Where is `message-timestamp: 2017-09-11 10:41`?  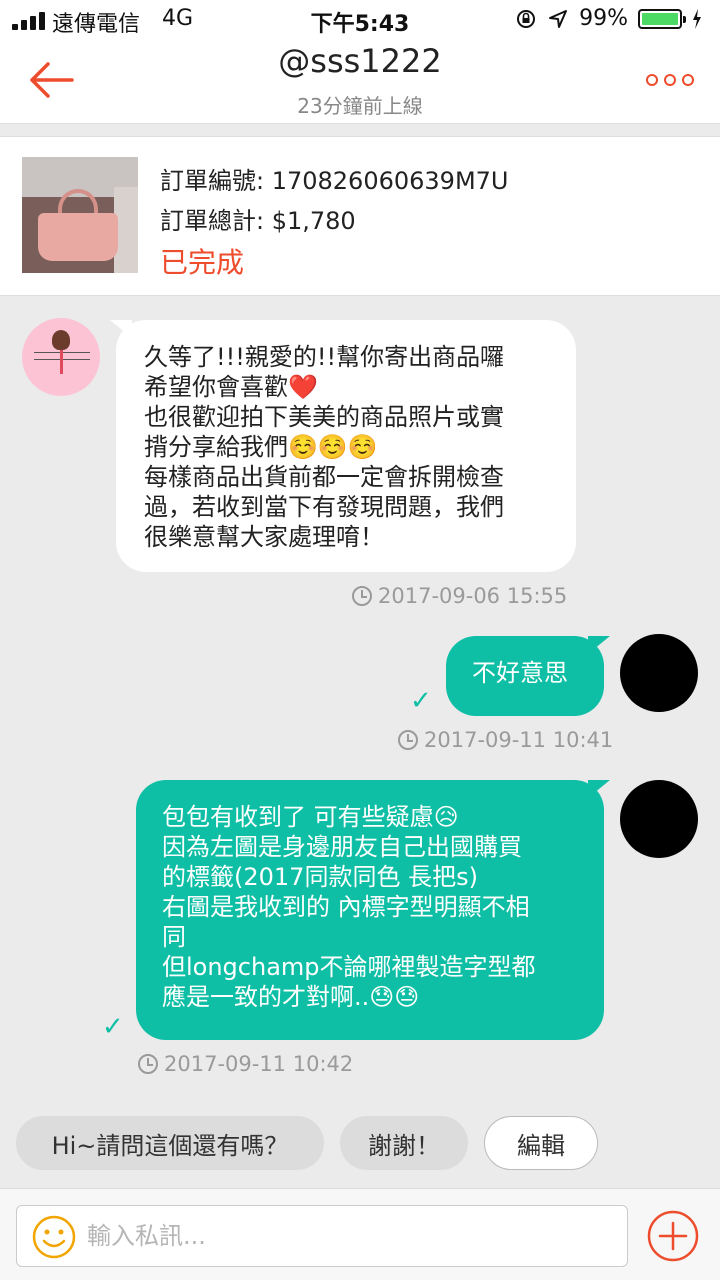 message-timestamp: 2017-09-11 10:41 is located at coordinates (505, 740).